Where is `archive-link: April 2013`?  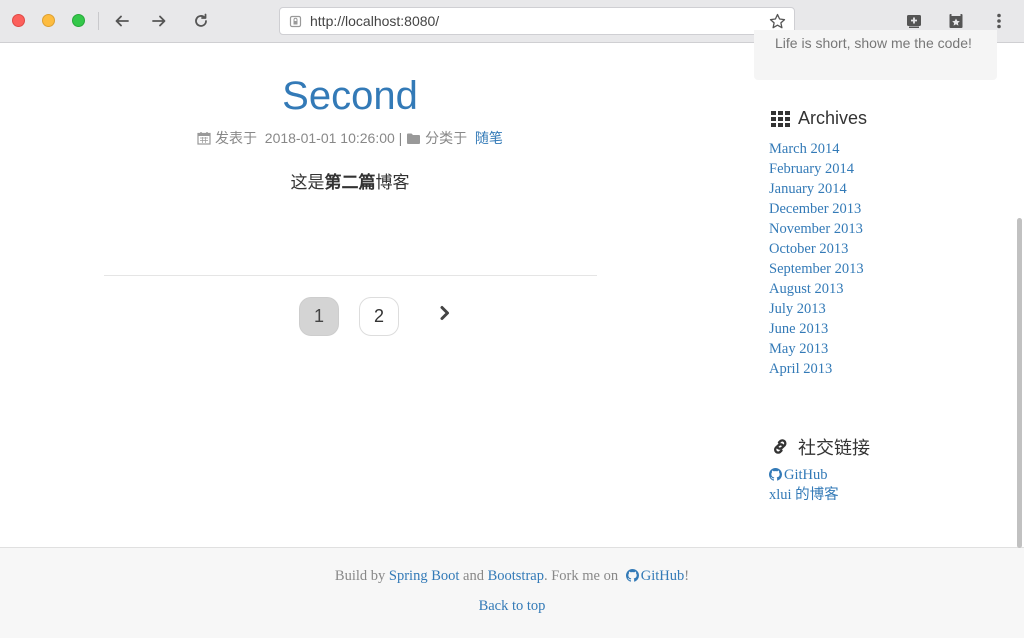
archive-link: April 2013 is located at coordinates (800, 369).